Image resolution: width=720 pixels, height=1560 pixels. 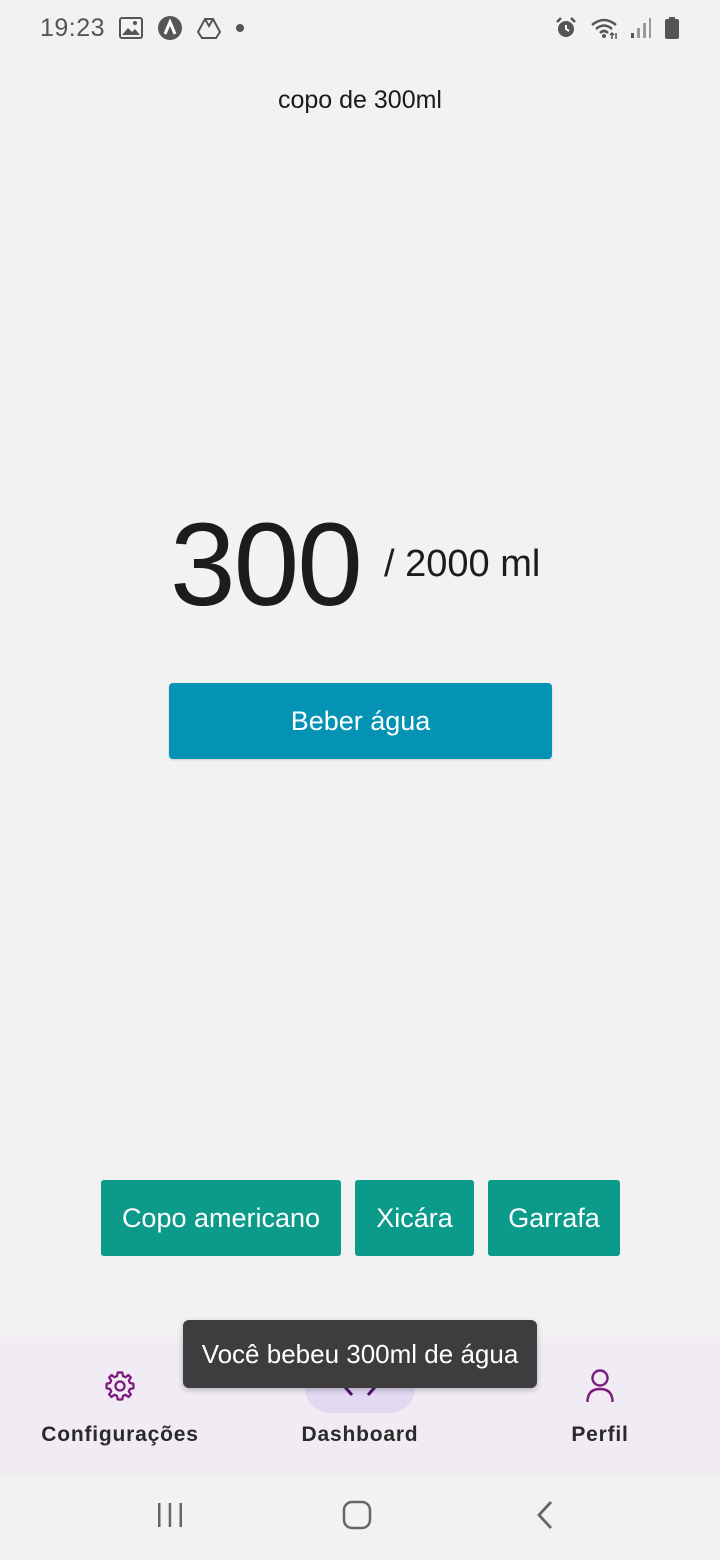 I want to click on image-icon, so click(x=131, y=28).